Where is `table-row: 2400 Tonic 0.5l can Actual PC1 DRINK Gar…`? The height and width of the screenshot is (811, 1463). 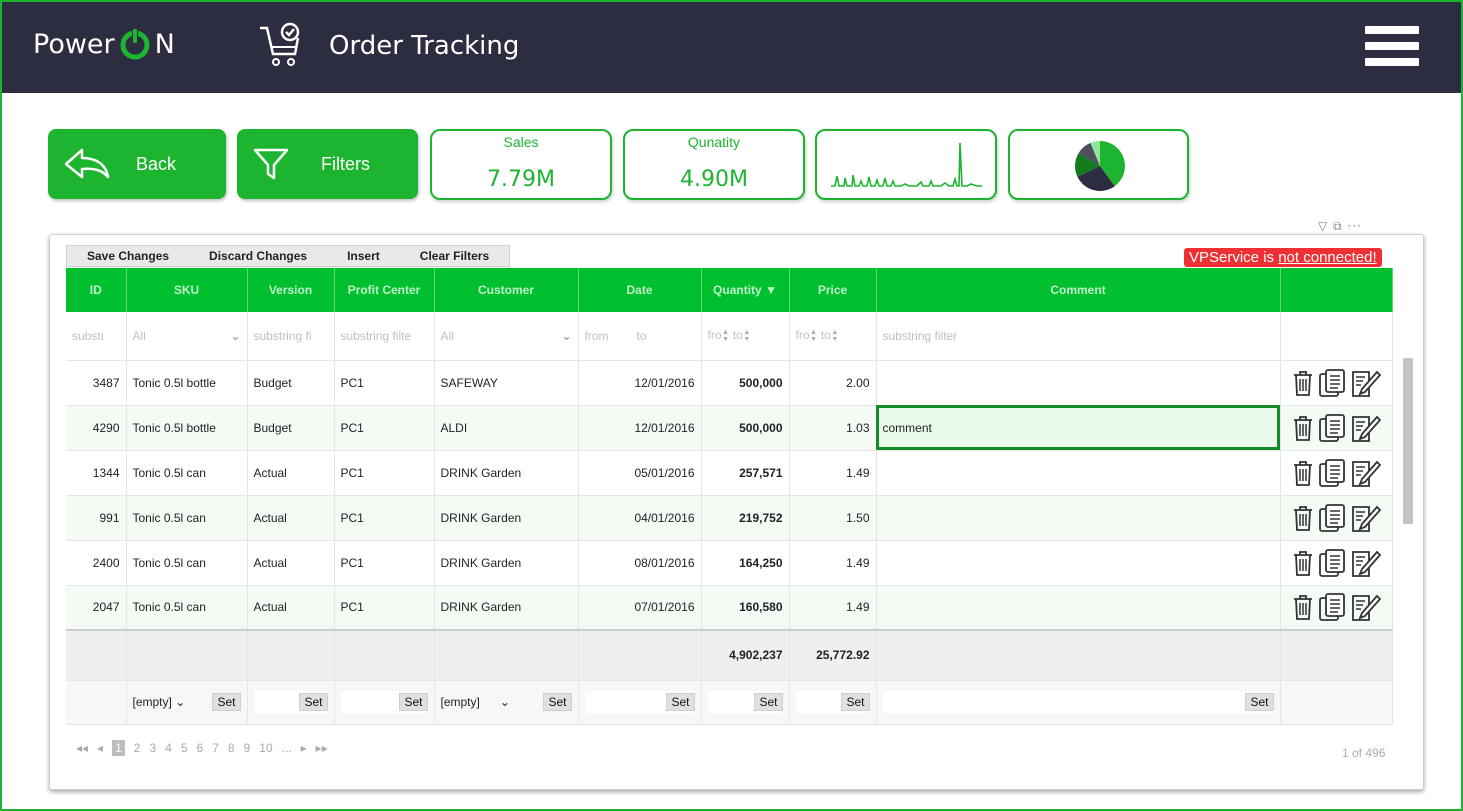
table-row: 2400 Tonic 0.5l can Actual PC1 DRINK Gar… is located at coordinates (729, 563).